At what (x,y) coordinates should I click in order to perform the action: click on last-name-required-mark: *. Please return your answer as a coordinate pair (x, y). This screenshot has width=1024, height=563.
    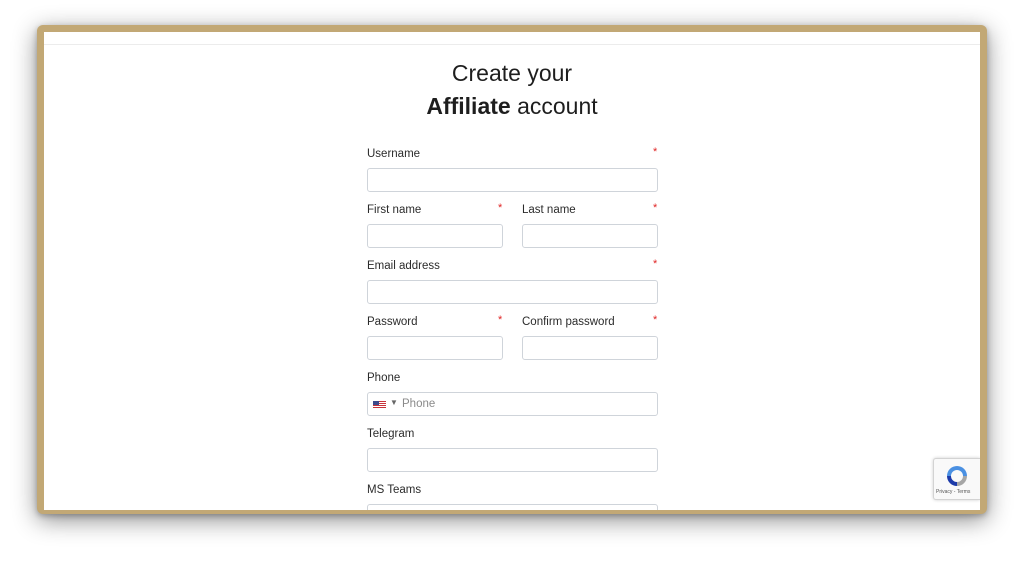
    Looking at the image, I should click on (655, 208).